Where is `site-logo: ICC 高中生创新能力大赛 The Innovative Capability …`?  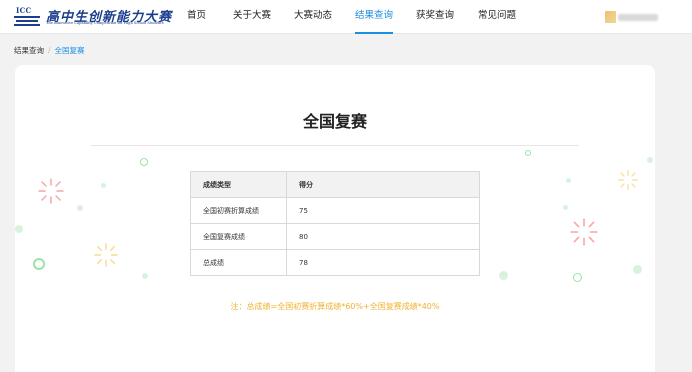
site-logo: ICC 高中生创新能力大赛 The Innovative Capability … is located at coordinates (92, 17).